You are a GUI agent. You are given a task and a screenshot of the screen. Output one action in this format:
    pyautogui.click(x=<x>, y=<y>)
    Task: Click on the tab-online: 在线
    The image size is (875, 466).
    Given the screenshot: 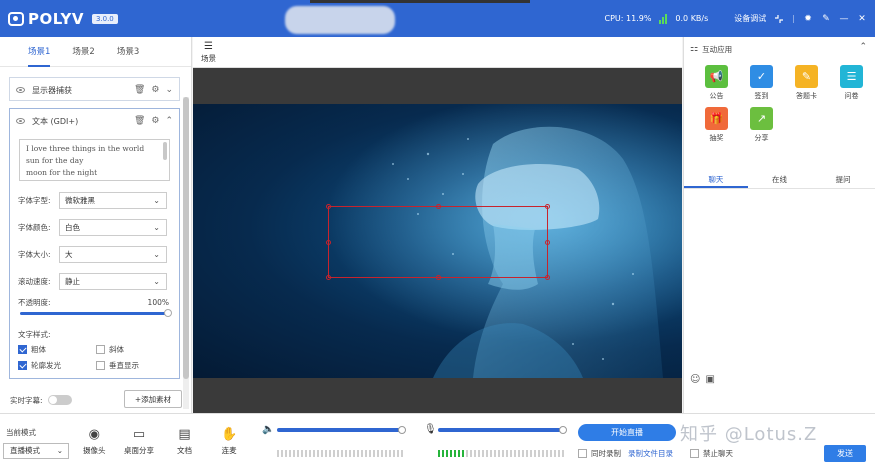 What is the action you would take?
    pyautogui.click(x=780, y=179)
    